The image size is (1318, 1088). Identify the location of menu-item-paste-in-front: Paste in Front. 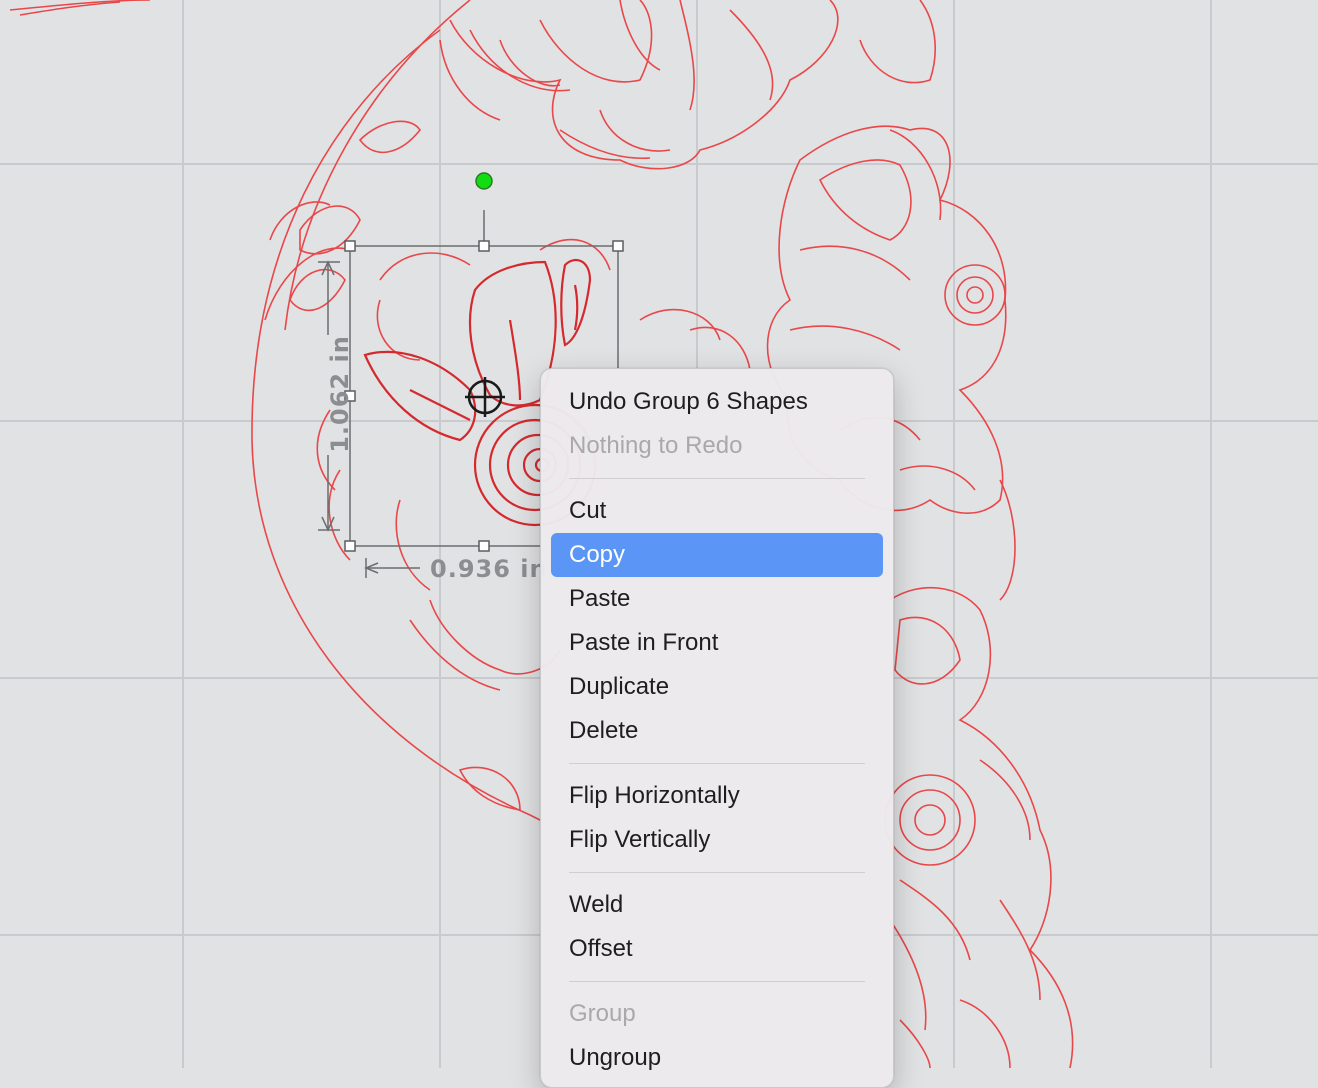
(717, 643).